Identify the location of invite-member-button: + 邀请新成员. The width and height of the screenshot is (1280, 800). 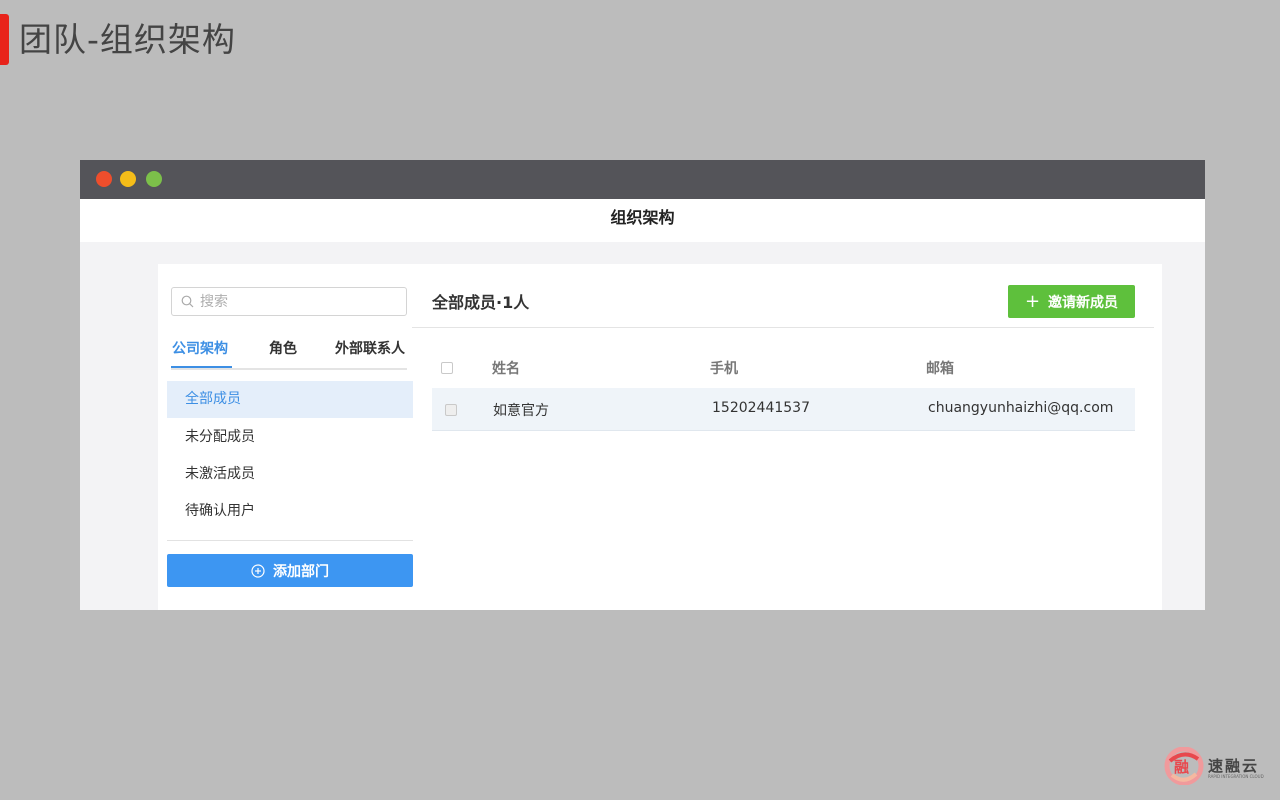
(1071, 301).